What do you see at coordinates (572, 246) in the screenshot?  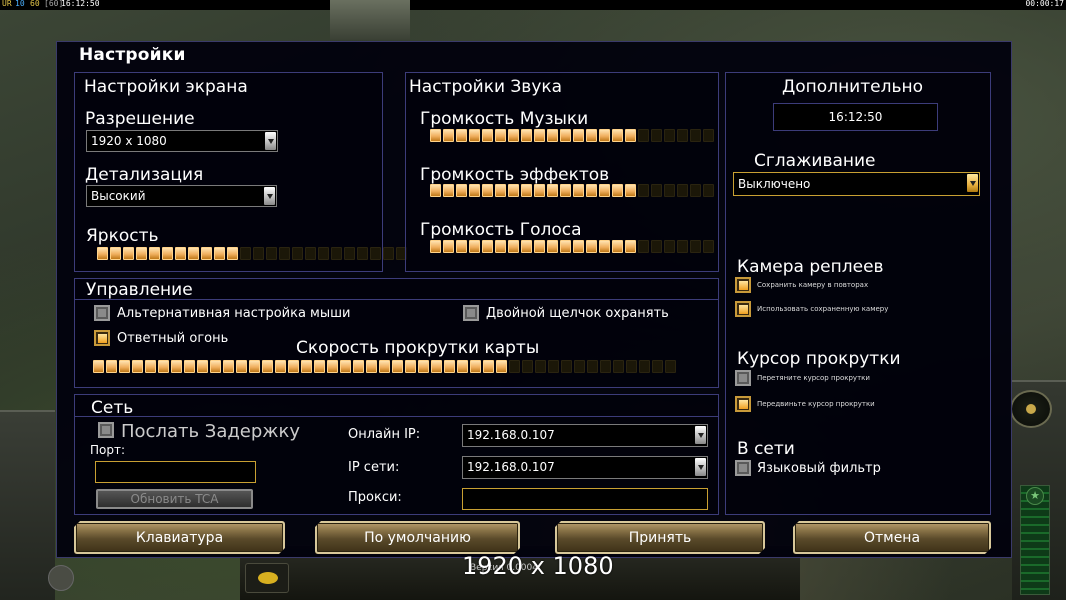 I see `voice-volume-slider` at bounding box center [572, 246].